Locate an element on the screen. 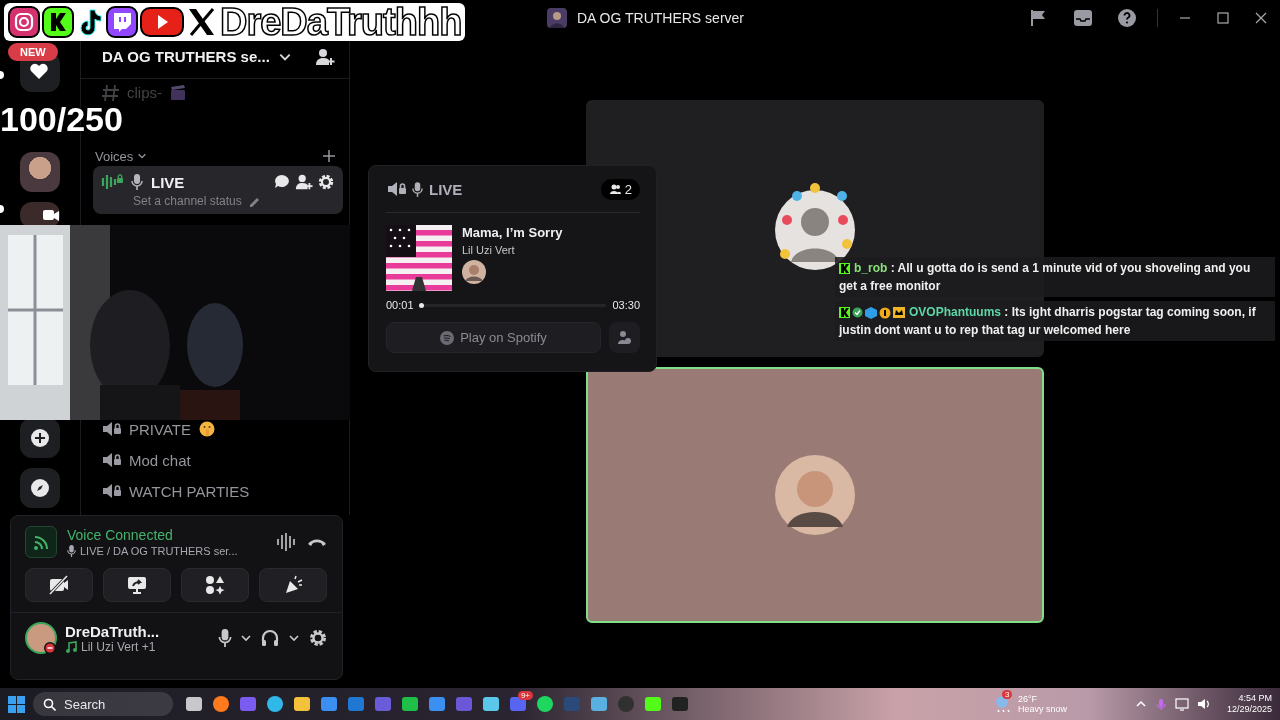 The width and height of the screenshot is (1280, 720). chat-bubble-icon is located at coordinates (282, 182).